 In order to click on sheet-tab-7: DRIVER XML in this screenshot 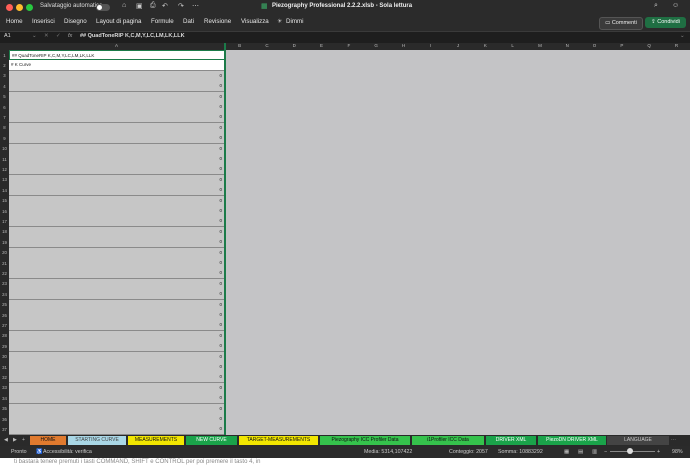, I will do `click(511, 440)`.